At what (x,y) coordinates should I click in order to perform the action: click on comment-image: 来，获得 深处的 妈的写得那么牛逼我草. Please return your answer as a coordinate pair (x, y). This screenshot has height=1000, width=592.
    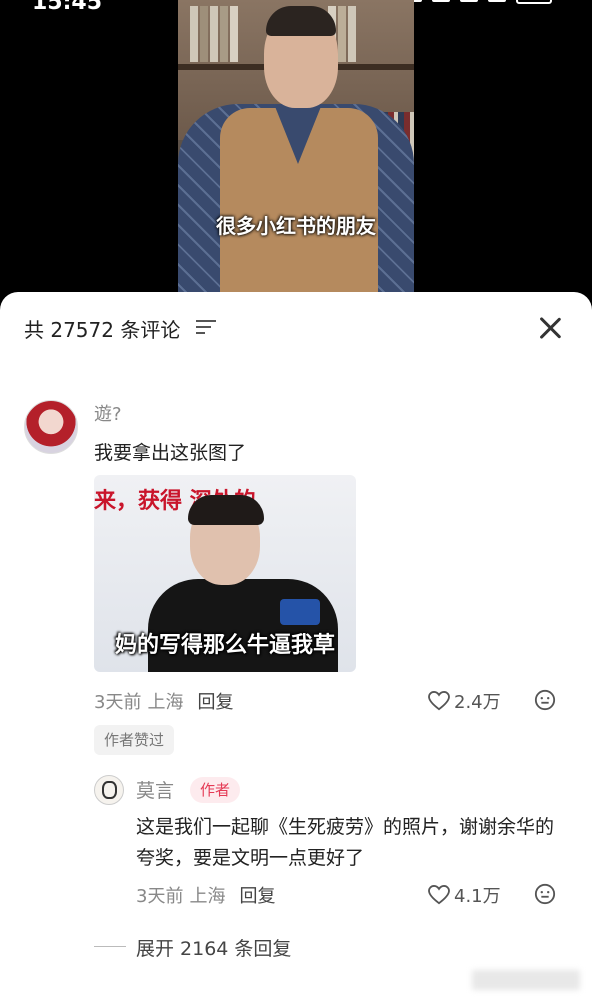
    Looking at the image, I should click on (225, 573).